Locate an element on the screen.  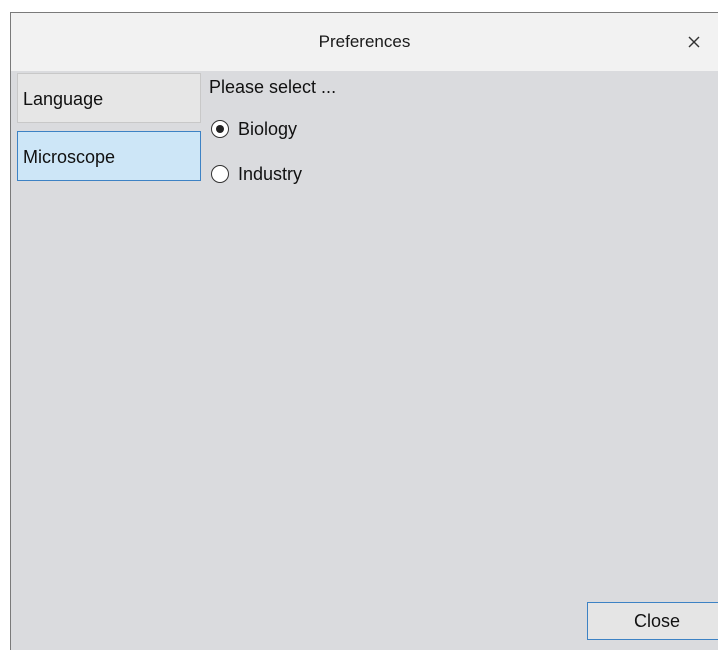
sidebar-item-label: Language is located at coordinates (63, 99).